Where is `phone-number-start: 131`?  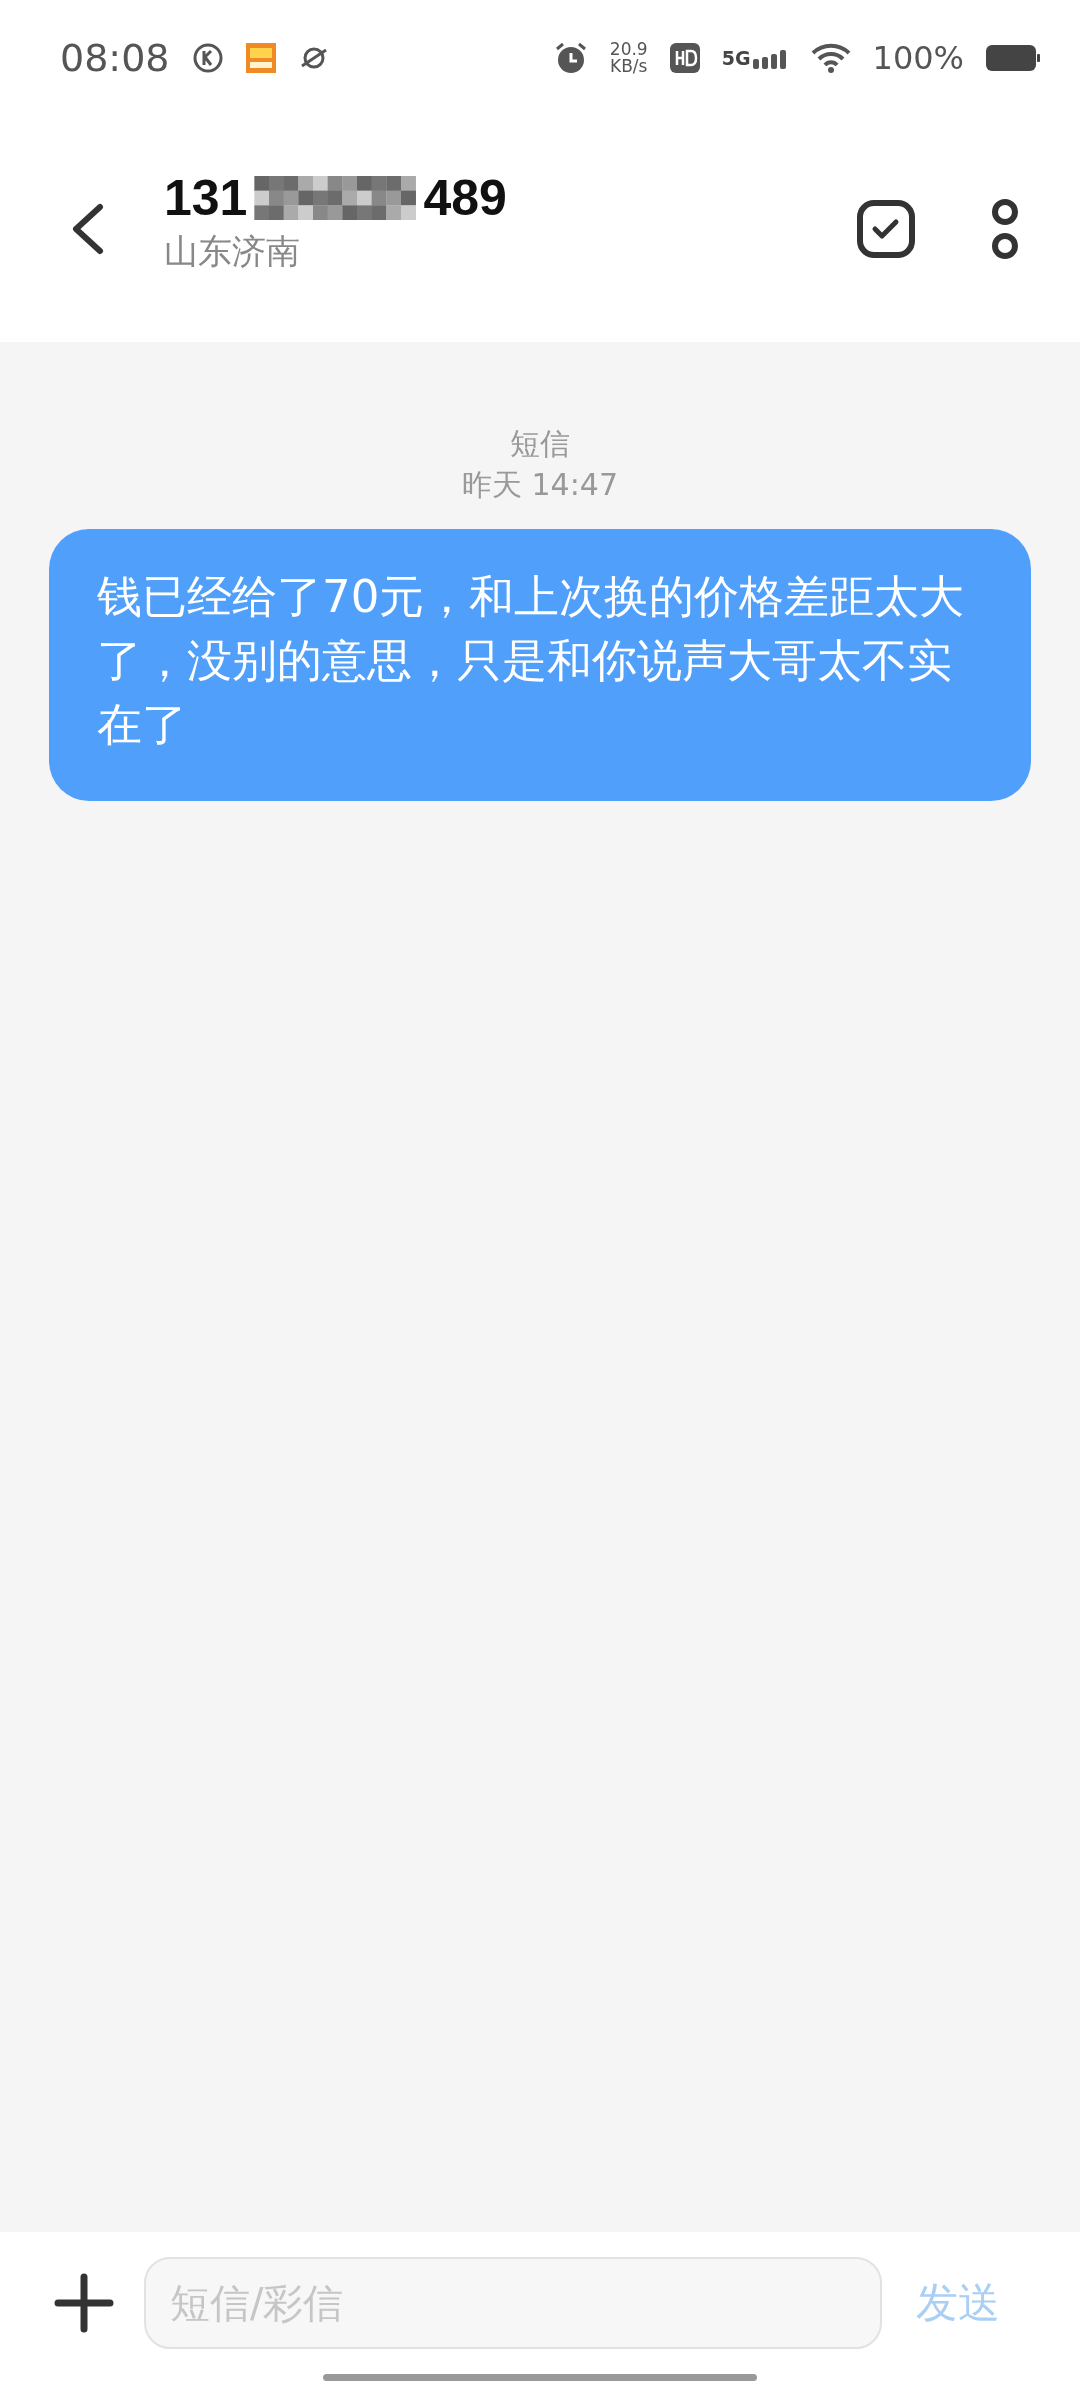 phone-number-start: 131 is located at coordinates (206, 198).